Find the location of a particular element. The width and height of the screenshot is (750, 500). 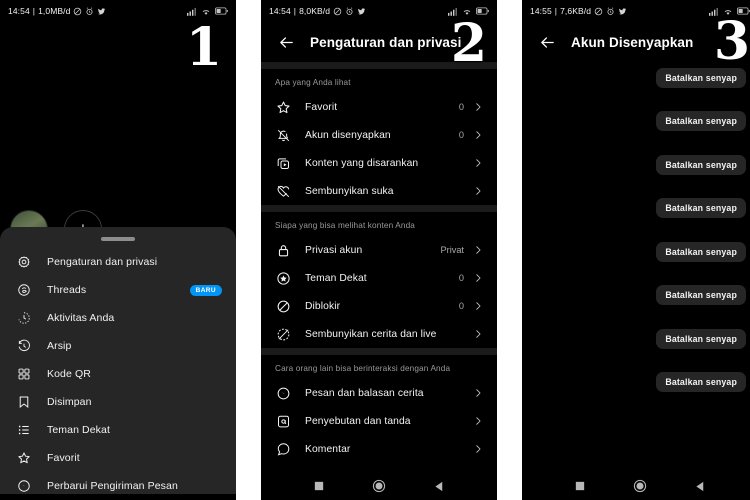

menu-item-favorites: Favorit is located at coordinates (118, 458).